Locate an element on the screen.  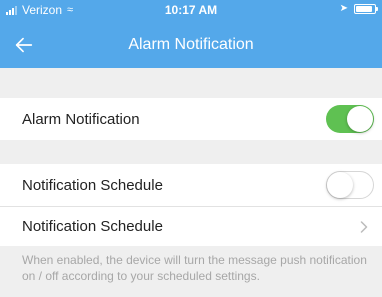
status-bar: Verizon ≈ 10:17 AM ➤ is located at coordinates (191, 11).